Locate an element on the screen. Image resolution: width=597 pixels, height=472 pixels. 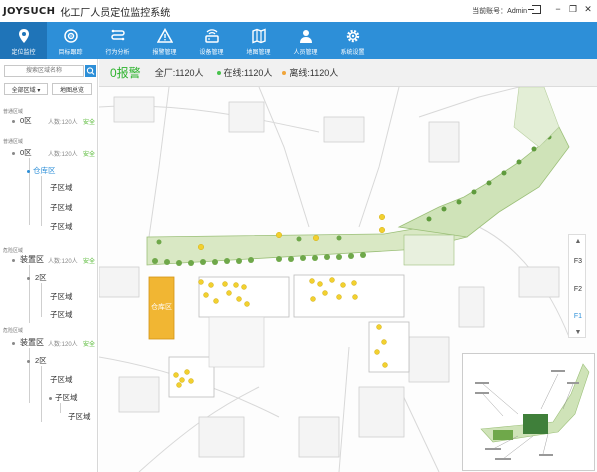
nav-label: 行为分析 is located at coordinates (117, 53).